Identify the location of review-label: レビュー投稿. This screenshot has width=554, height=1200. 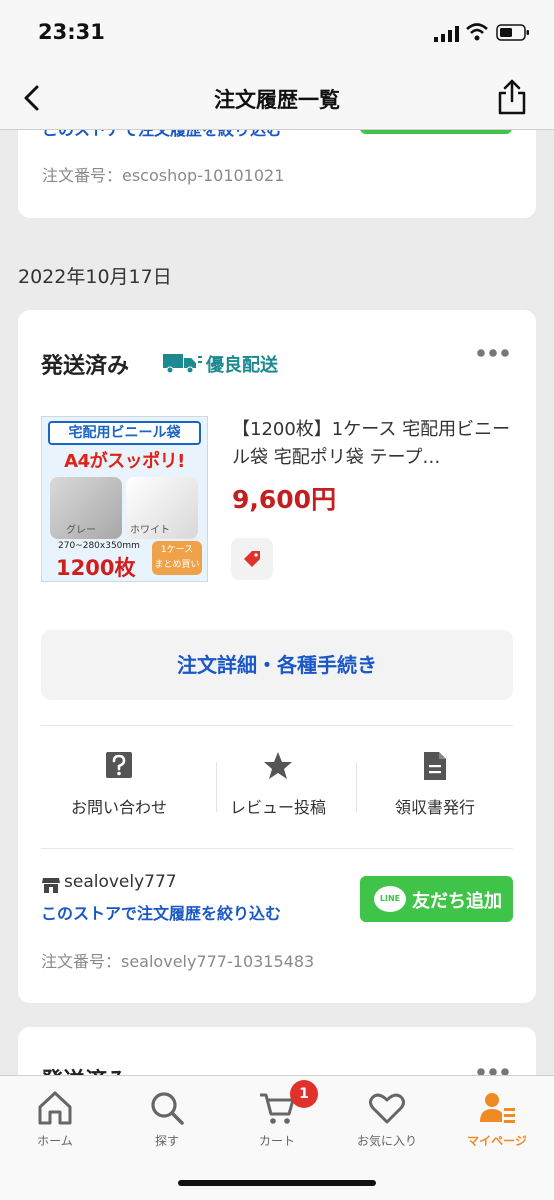
(277, 807).